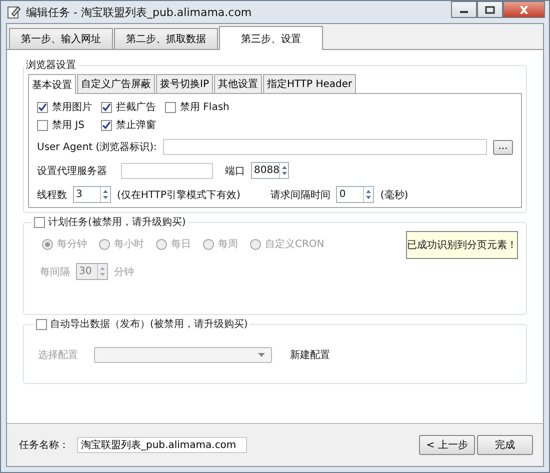  Describe the element at coordinates (52, 195) in the screenshot. I see `threads-label: 线程数` at that location.